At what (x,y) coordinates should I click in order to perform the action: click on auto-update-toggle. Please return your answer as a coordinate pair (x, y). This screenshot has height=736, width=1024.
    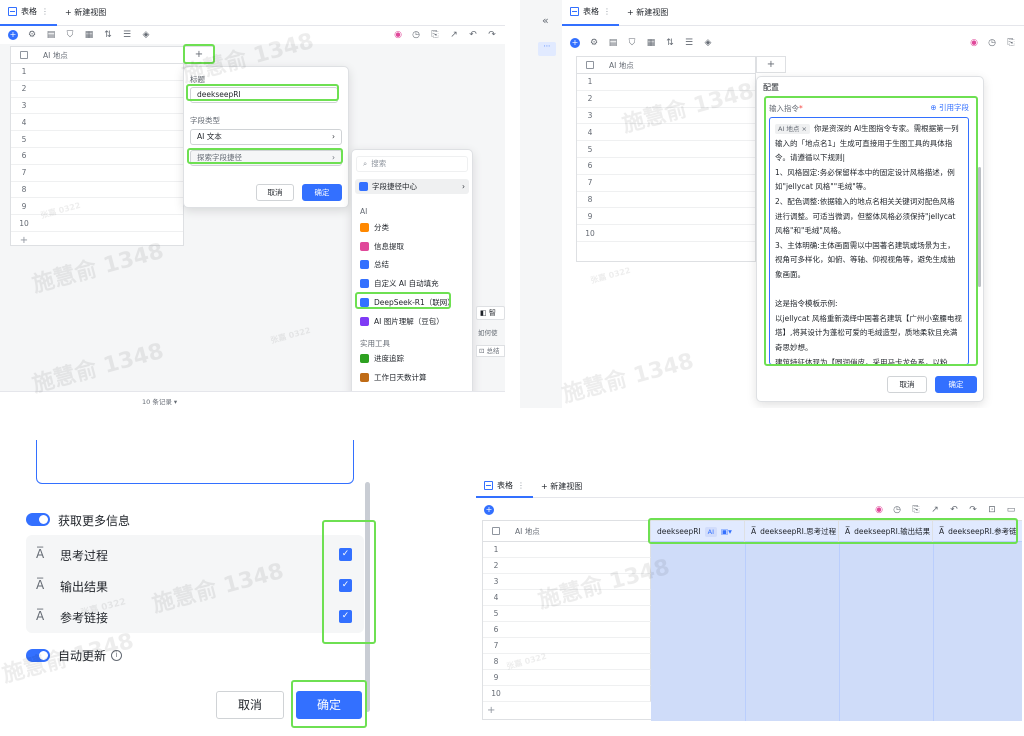
    Looking at the image, I should click on (38, 655).